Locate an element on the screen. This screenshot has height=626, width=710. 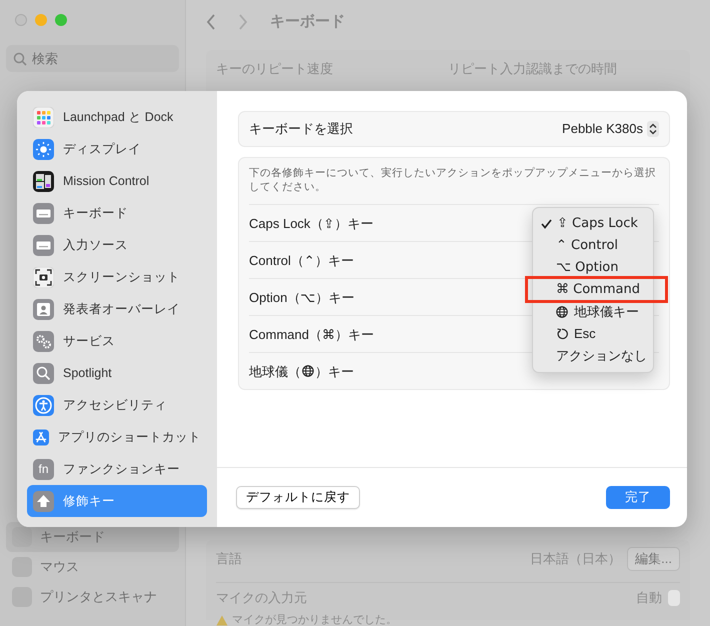
description-text: 下の各修飾キーについて、実行したいアクションをポップアップメニューから選択してください。 is located at coordinates (452, 180).